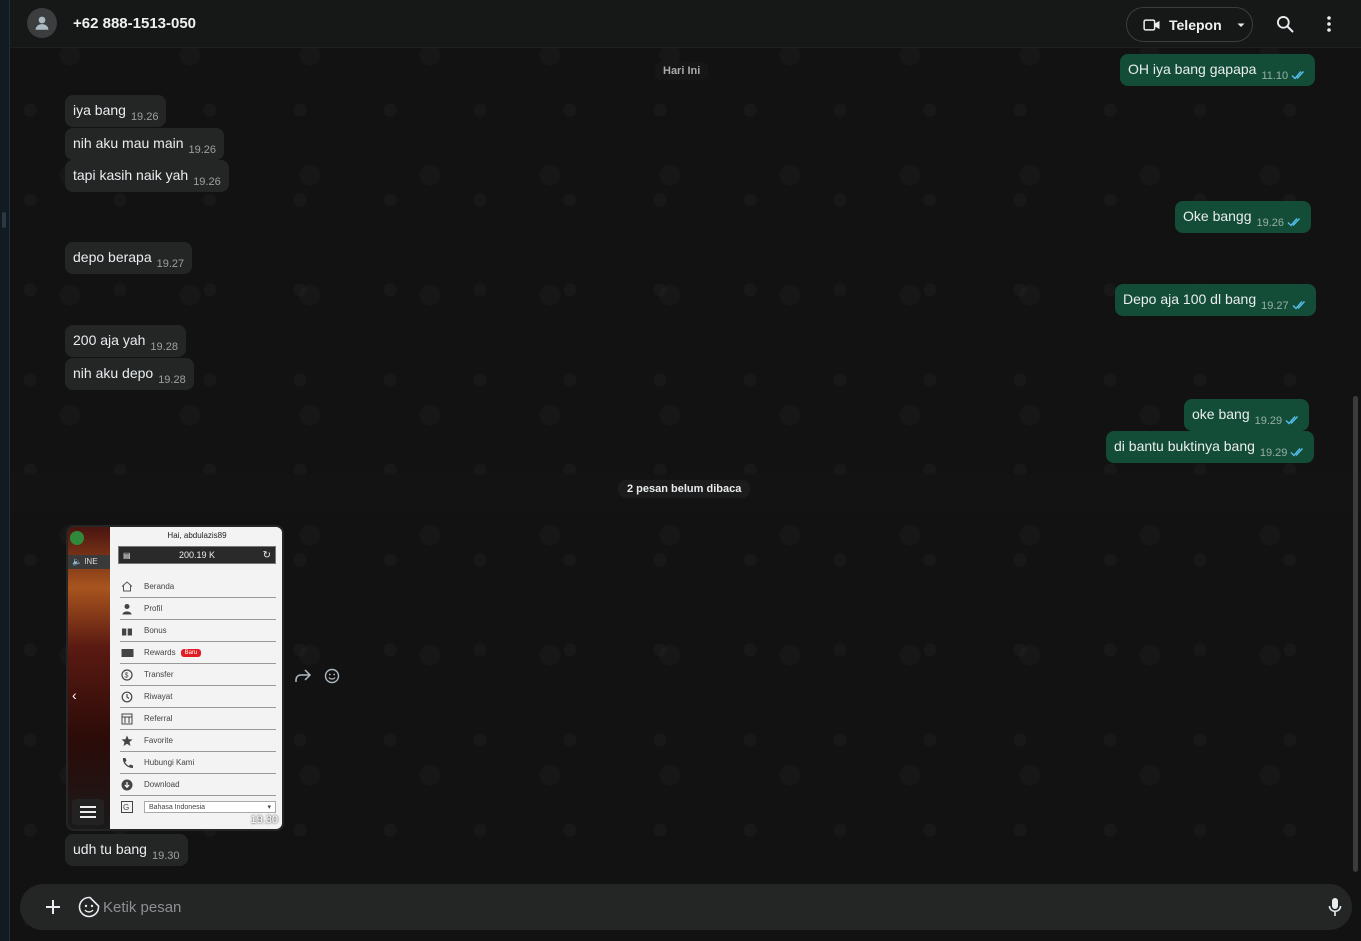  Describe the element at coordinates (127, 555) in the screenshot. I see `wallet-icon: ▤` at that location.